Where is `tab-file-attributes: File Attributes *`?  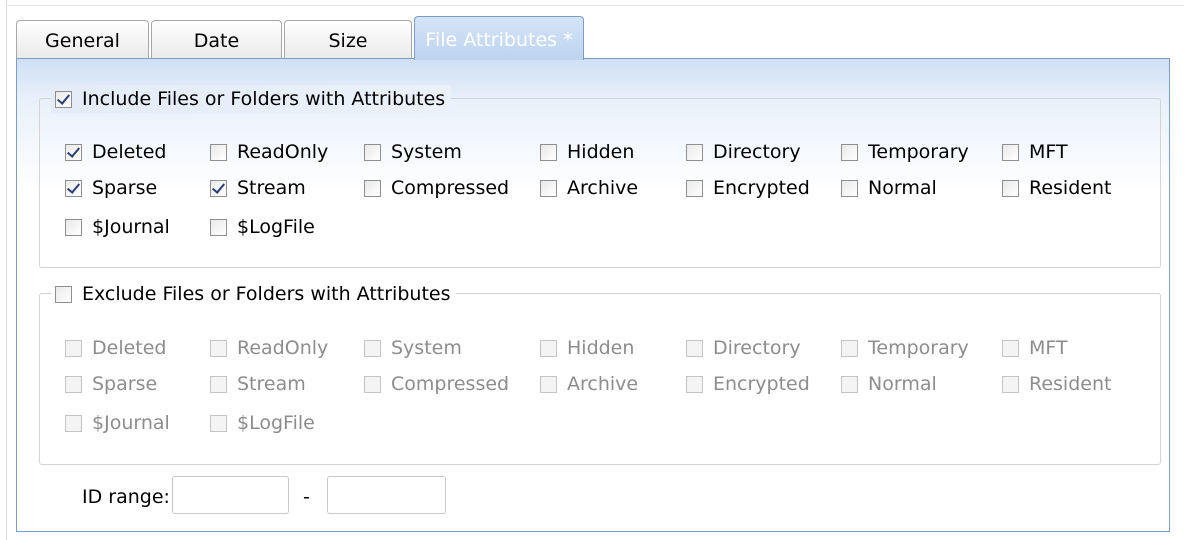 tab-file-attributes: File Attributes * is located at coordinates (499, 38).